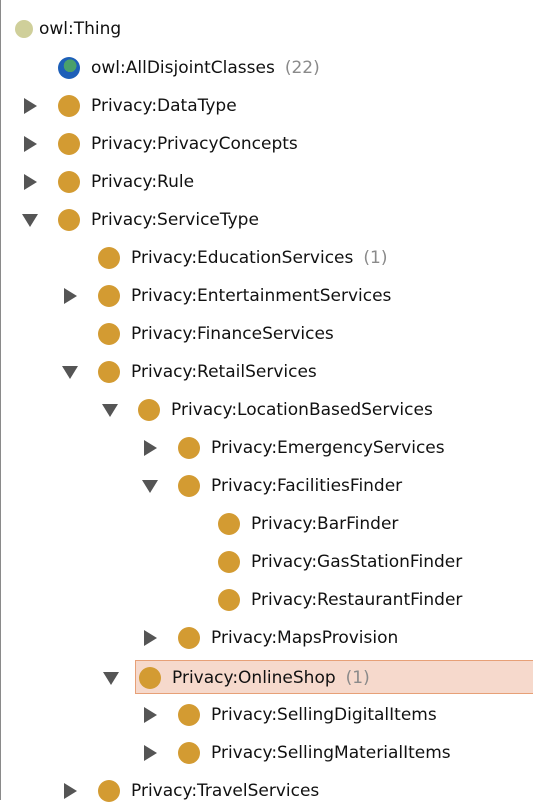 The width and height of the screenshot is (533, 808). What do you see at coordinates (267, 182) in the screenshot?
I see `tree-node-privacy-rule: Privacy:Rule` at bounding box center [267, 182].